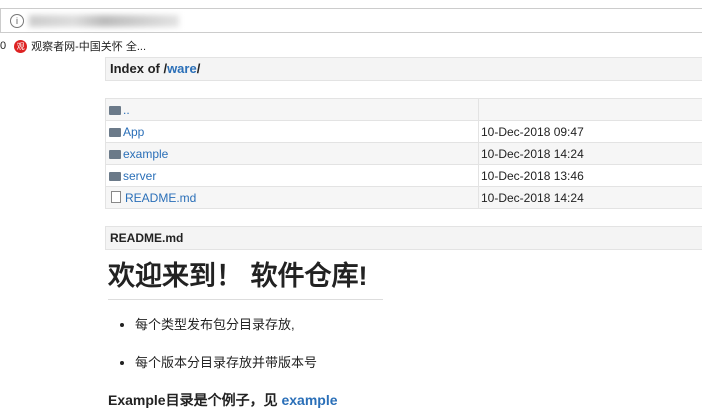  Describe the element at coordinates (116, 197) in the screenshot. I see `file-icon` at that location.